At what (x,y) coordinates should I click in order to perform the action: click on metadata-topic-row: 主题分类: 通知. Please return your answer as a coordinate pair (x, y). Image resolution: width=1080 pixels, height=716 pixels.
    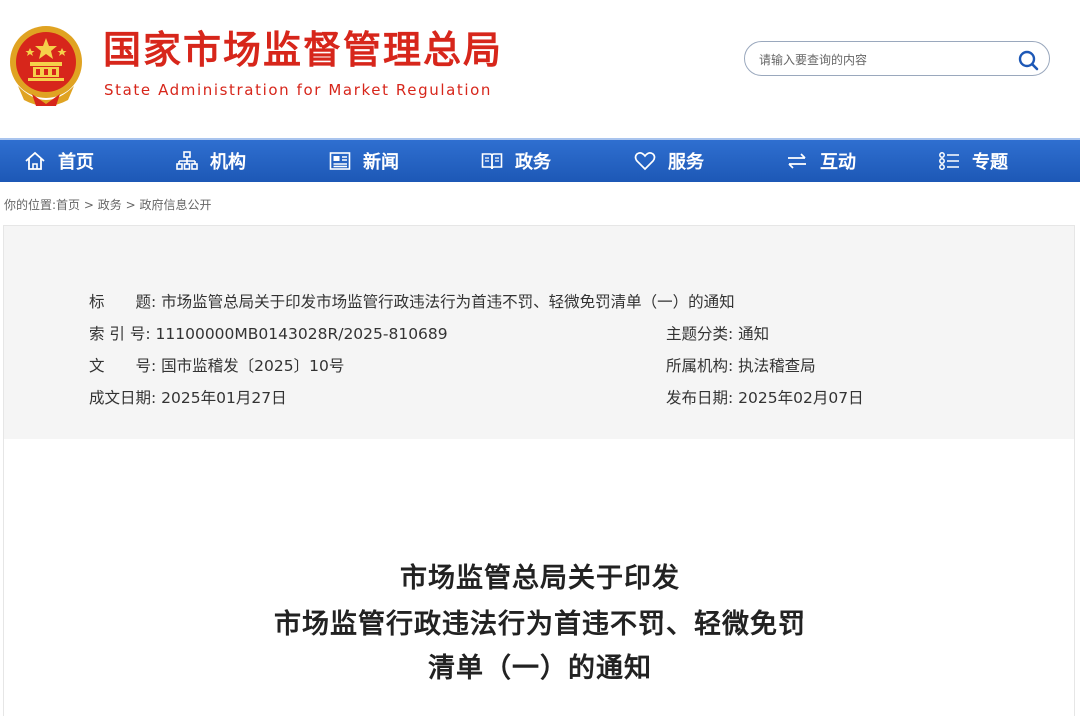
    Looking at the image, I should click on (717, 333).